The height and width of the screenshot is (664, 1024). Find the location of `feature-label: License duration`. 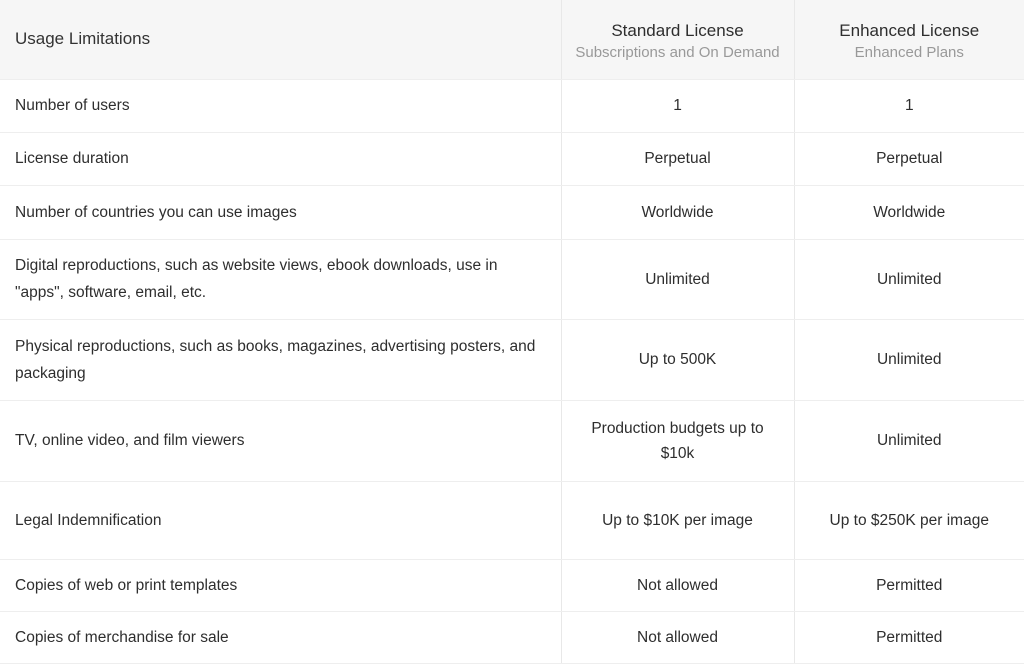

feature-label: License duration is located at coordinates (281, 159).